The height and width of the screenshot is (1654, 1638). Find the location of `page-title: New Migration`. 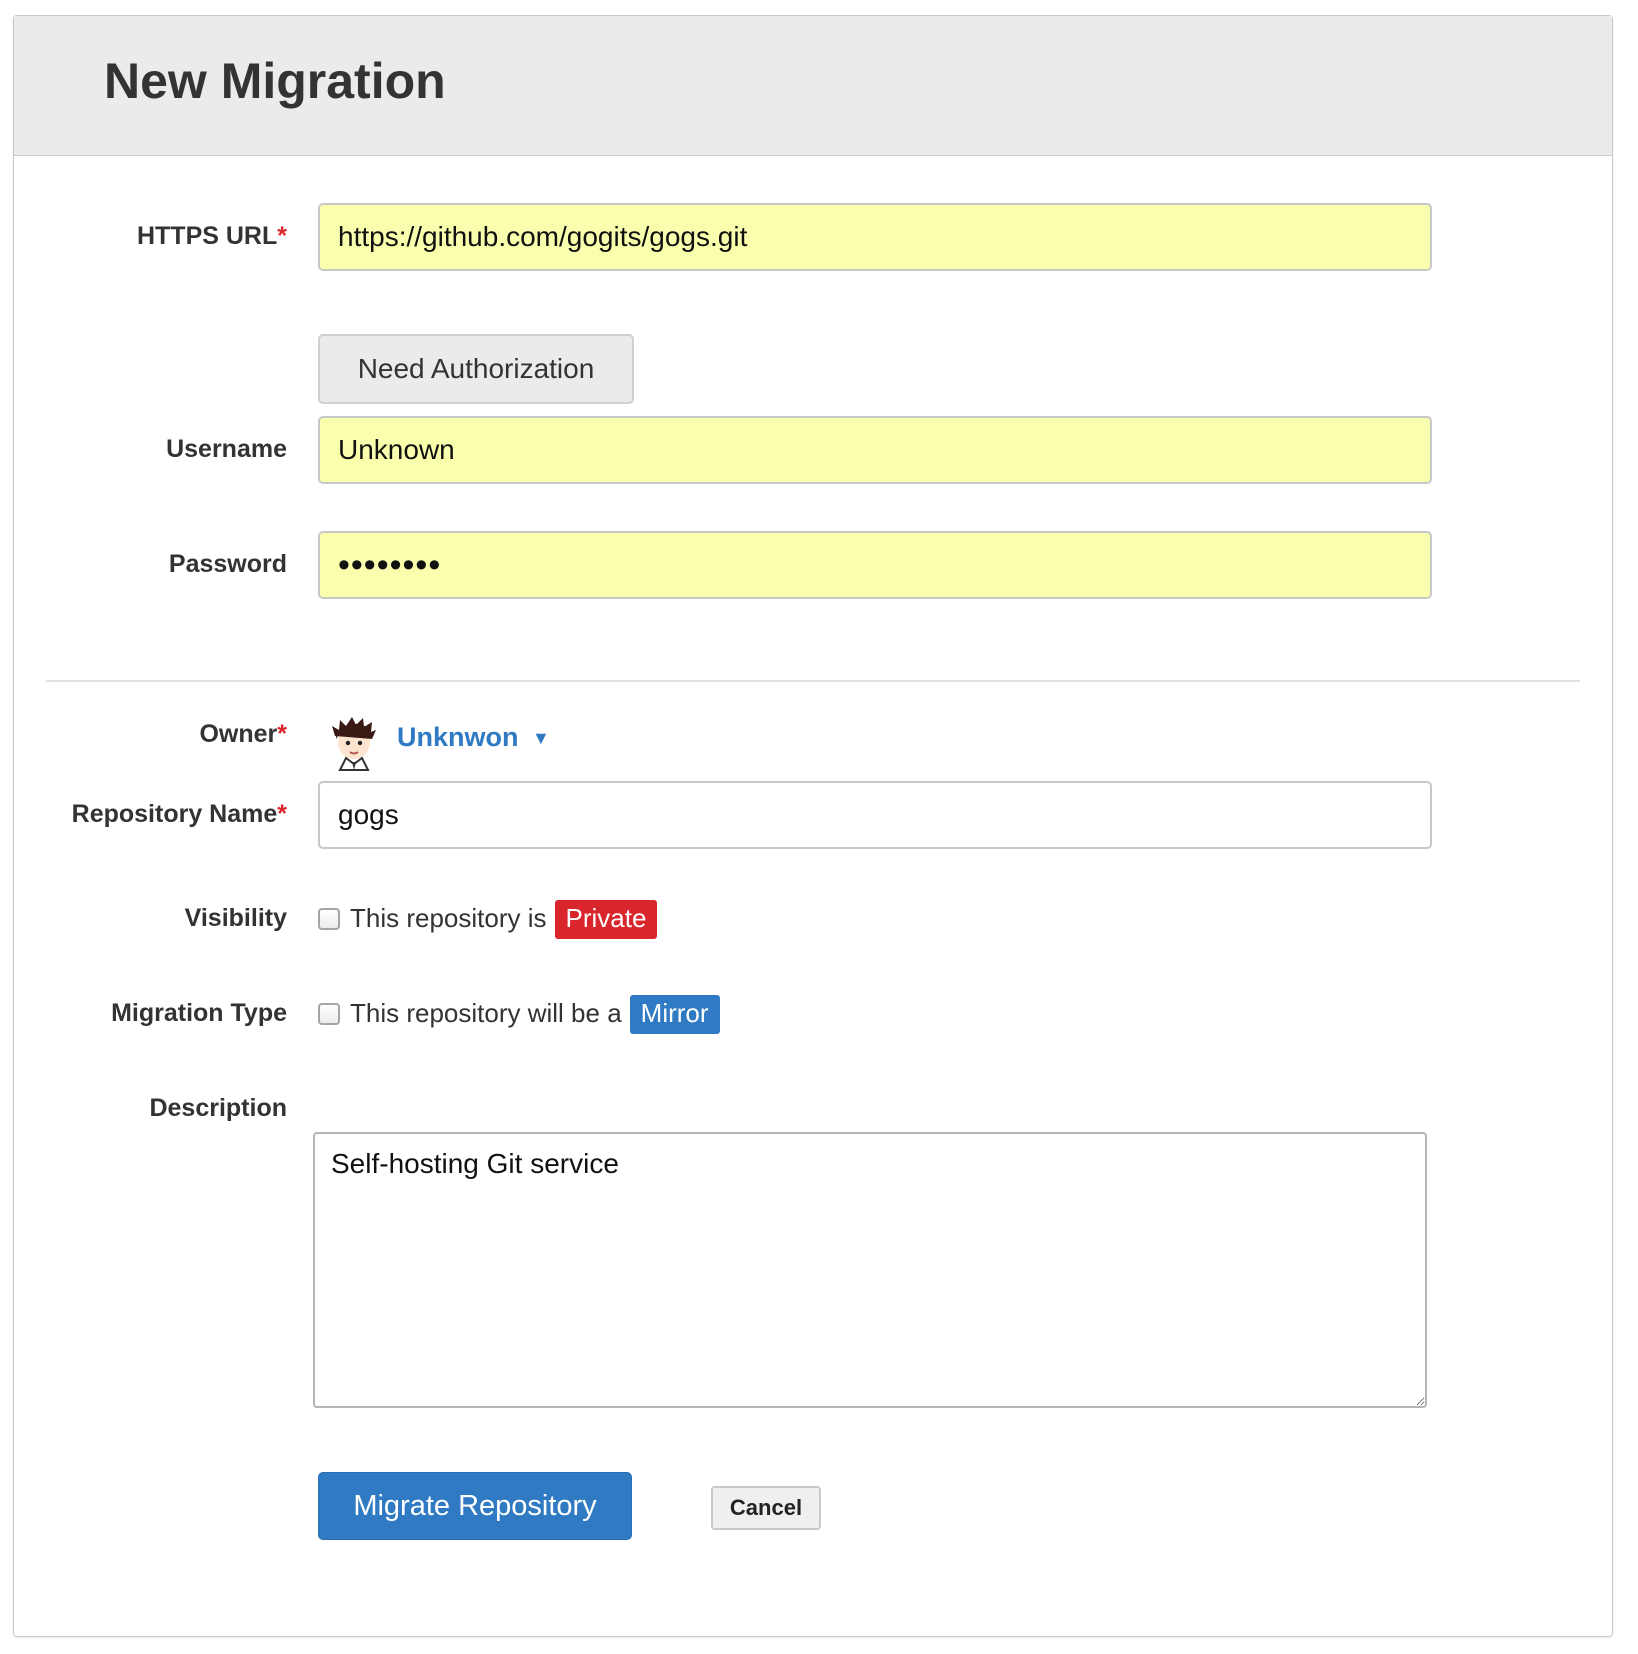

page-title: New Migration is located at coordinates (275, 81).